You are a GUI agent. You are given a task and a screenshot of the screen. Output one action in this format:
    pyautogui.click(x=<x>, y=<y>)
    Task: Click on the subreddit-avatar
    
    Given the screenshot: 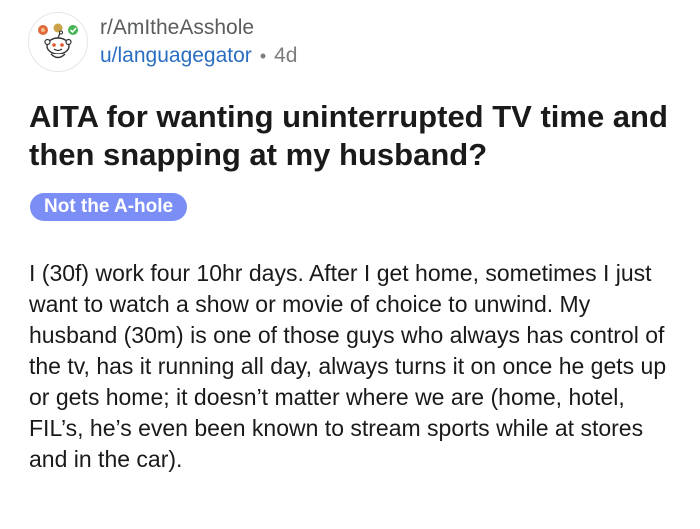 What is the action you would take?
    pyautogui.click(x=58, y=42)
    